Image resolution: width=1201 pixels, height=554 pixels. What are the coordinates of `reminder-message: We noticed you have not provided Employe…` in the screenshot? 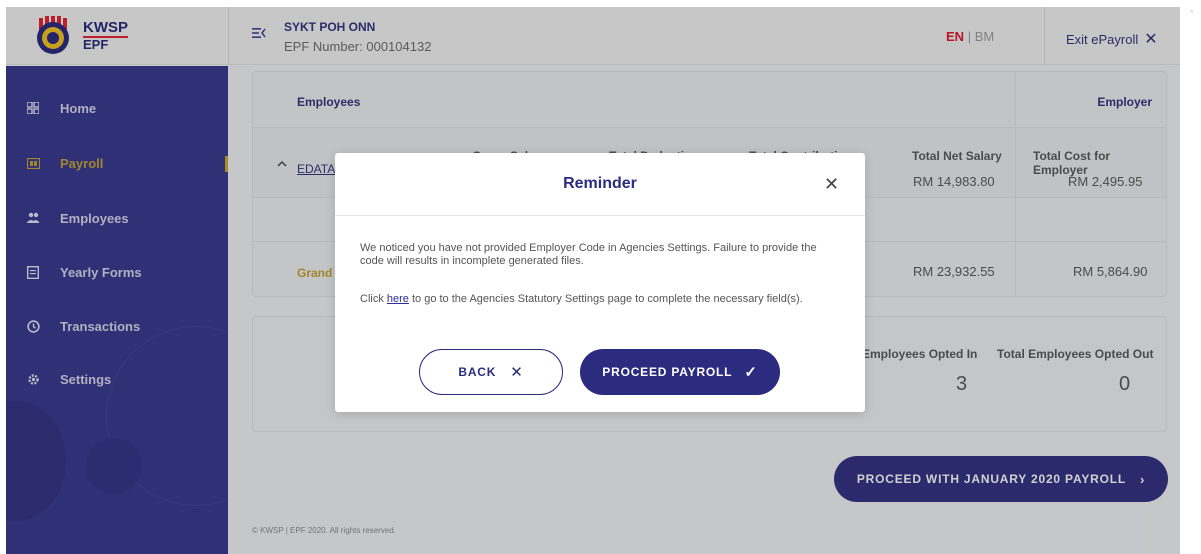 It's located at (588, 254).